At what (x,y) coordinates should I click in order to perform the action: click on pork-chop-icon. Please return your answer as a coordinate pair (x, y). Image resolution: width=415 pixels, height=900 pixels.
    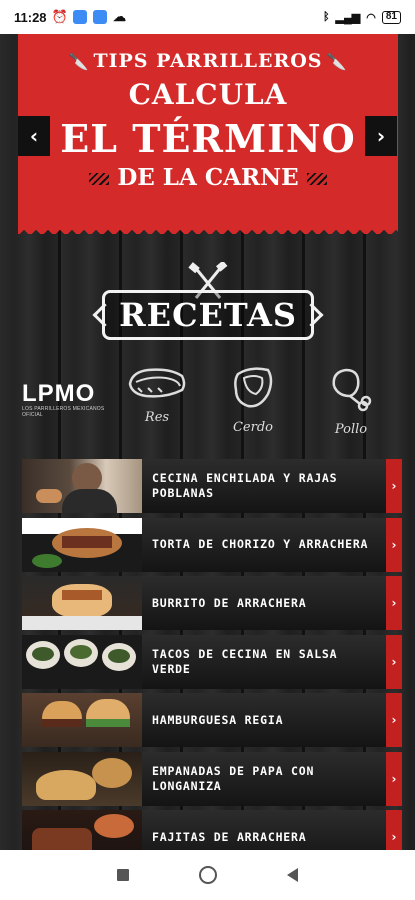
    Looking at the image, I should click on (253, 387).